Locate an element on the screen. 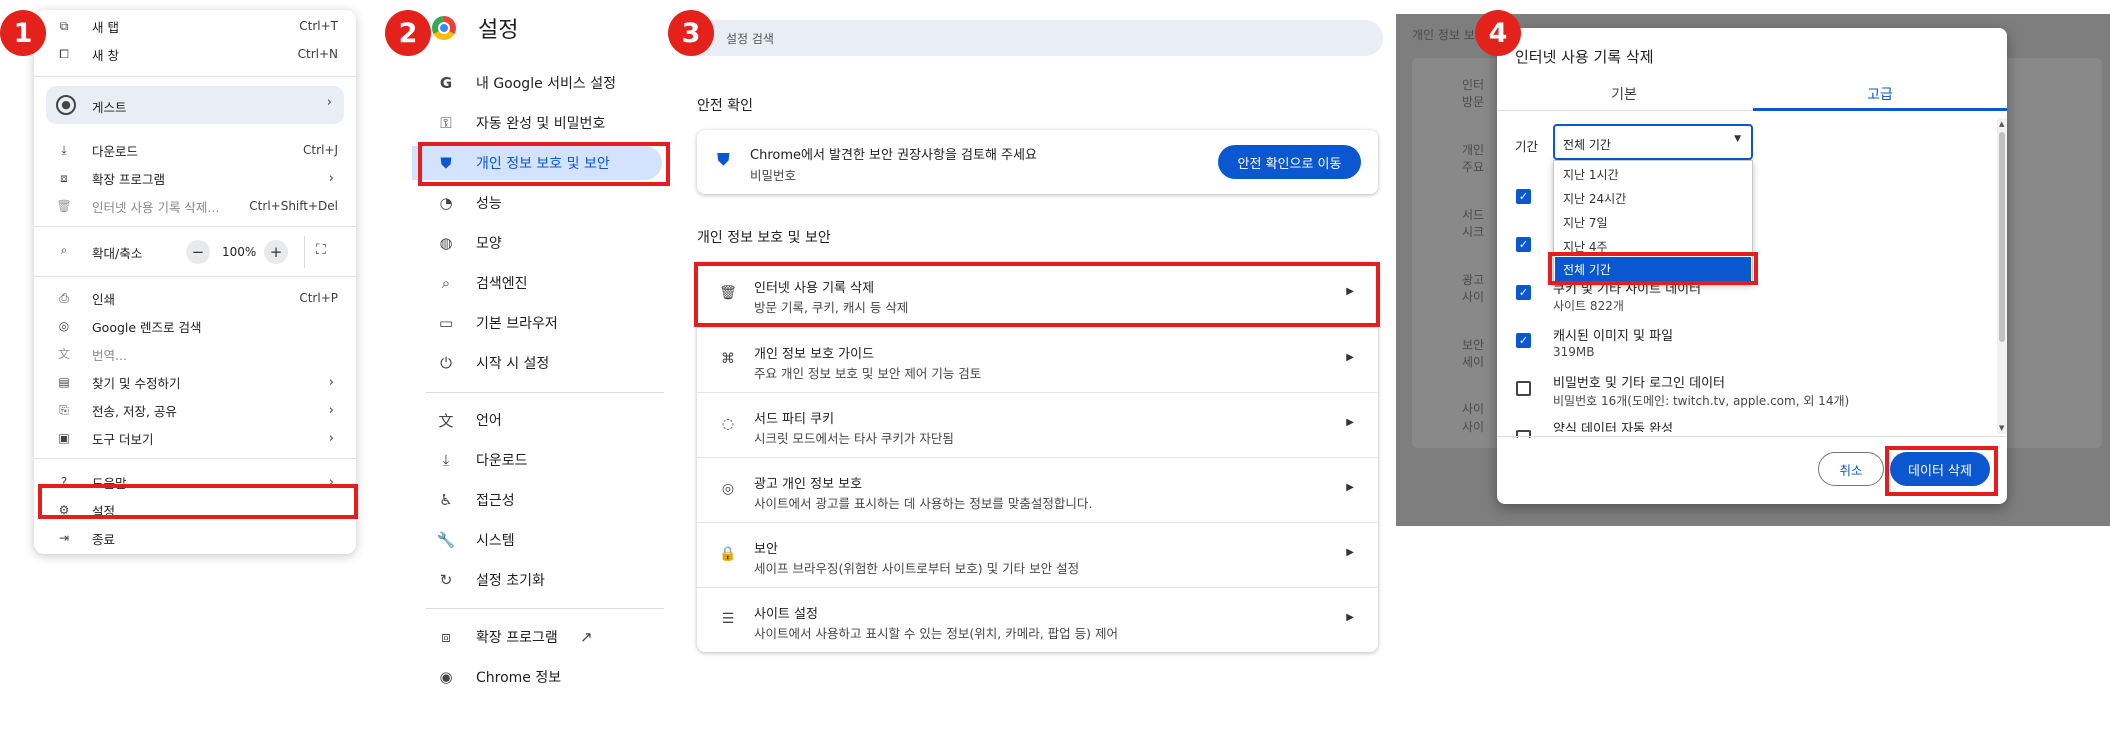 Image resolution: width=2110 pixels, height=732 pixels. lens-icon: ◎ is located at coordinates (64, 326).